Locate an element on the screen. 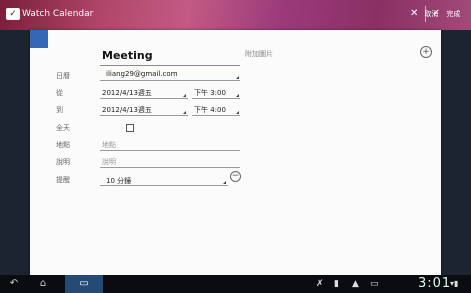 This screenshot has height=293, width=471. clock: 3:01 is located at coordinates (435, 283).